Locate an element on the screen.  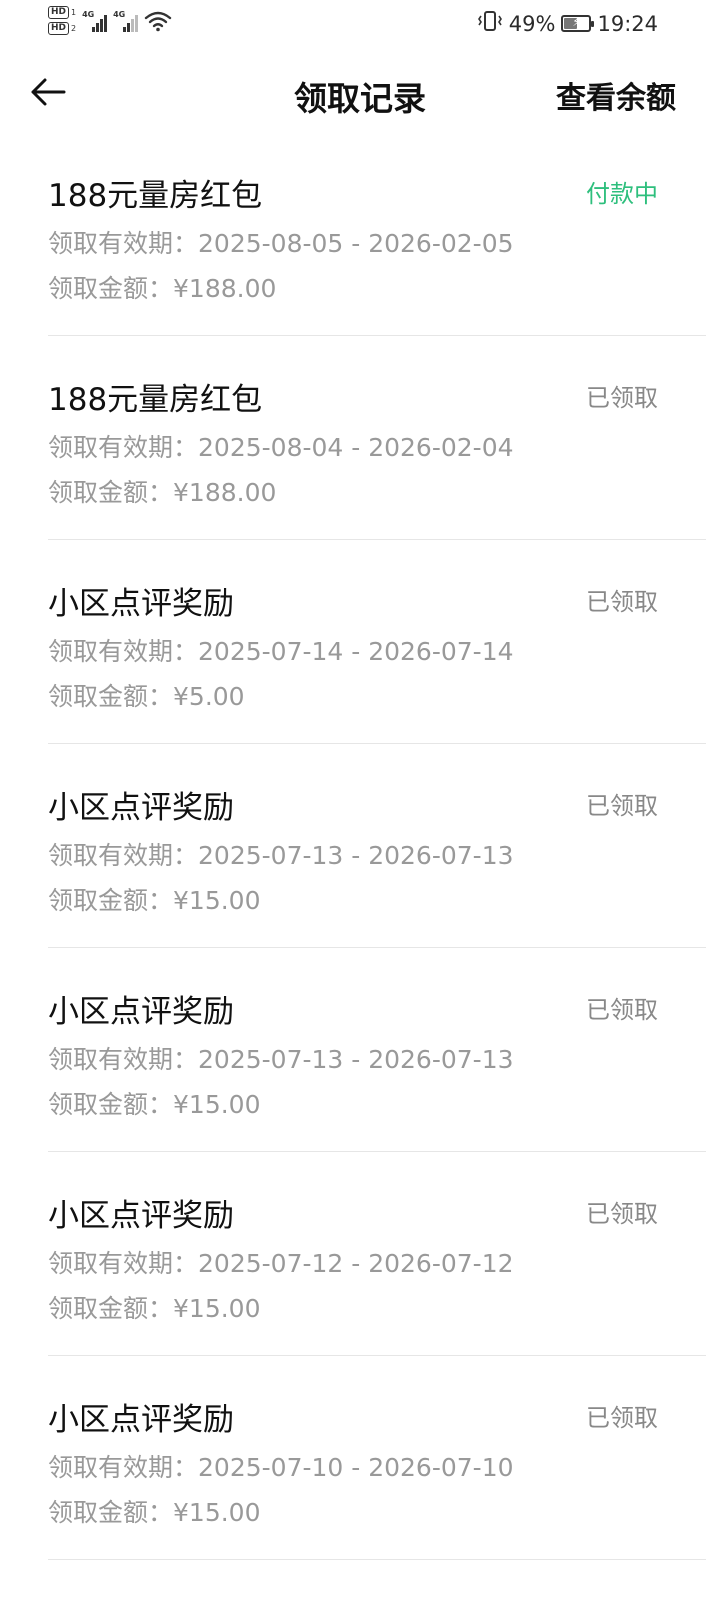
record-validity: 领取有效期：2025-07-14 - 2026-07-14 is located at coordinates (281, 650).